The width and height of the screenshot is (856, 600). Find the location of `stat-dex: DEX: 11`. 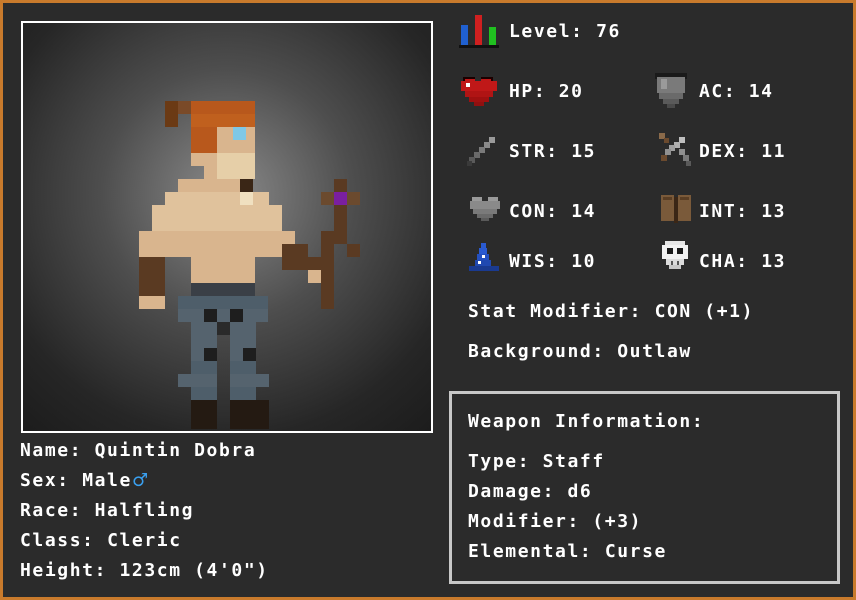

stat-dex: DEX: 11 is located at coordinates (742, 152).